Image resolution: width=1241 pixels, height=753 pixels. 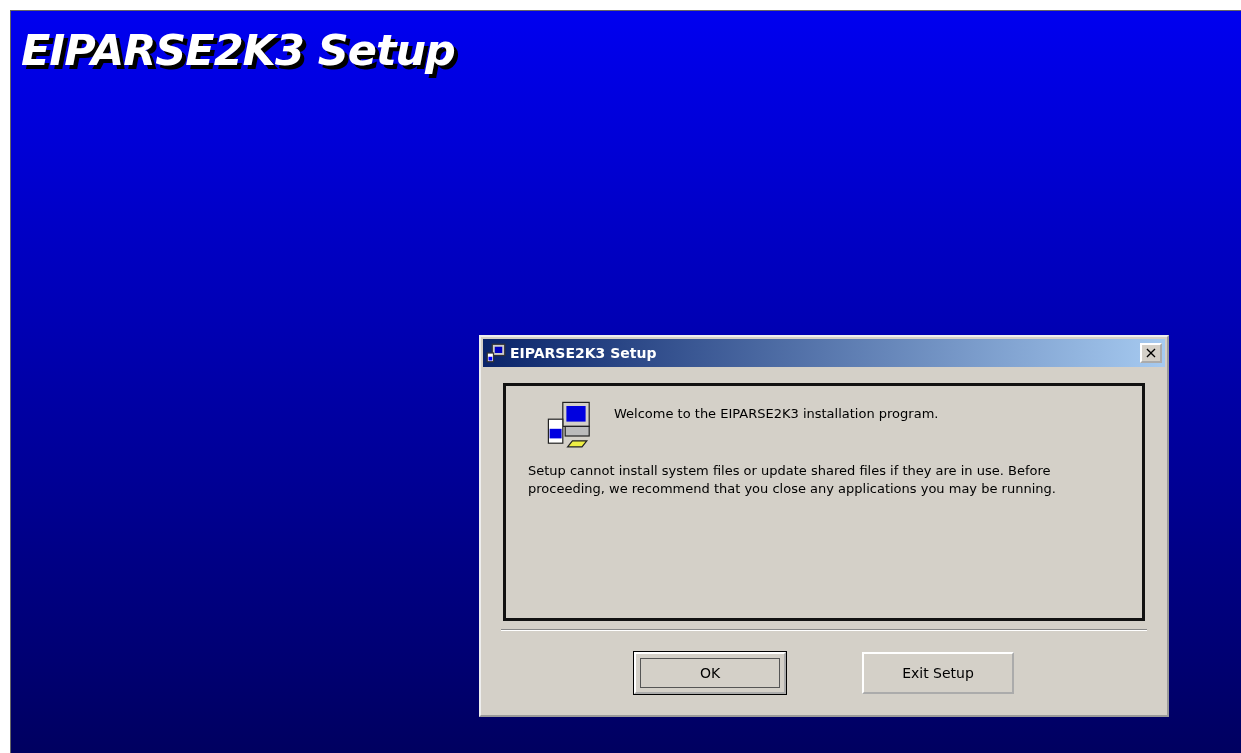 What do you see at coordinates (938, 673) in the screenshot?
I see `exit-setup-button: Exit Setup` at bounding box center [938, 673].